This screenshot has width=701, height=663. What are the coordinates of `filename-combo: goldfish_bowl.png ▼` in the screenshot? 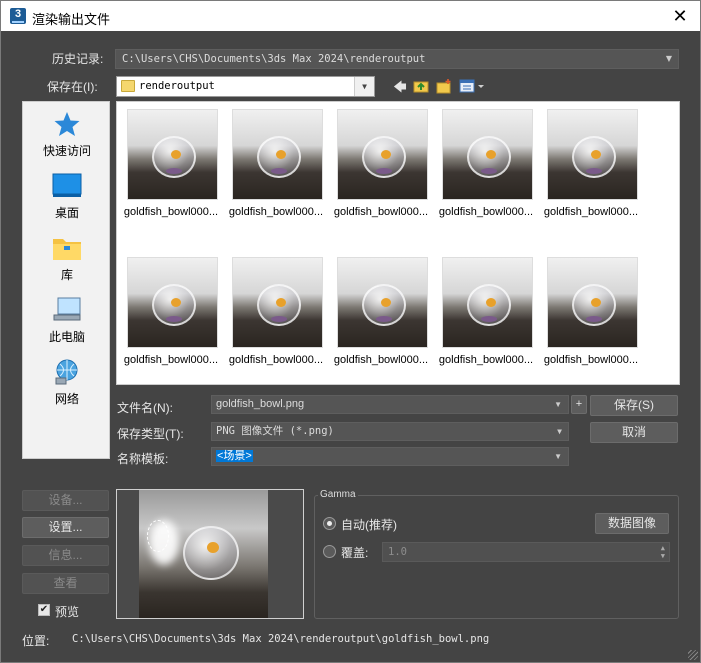 It's located at (390, 404).